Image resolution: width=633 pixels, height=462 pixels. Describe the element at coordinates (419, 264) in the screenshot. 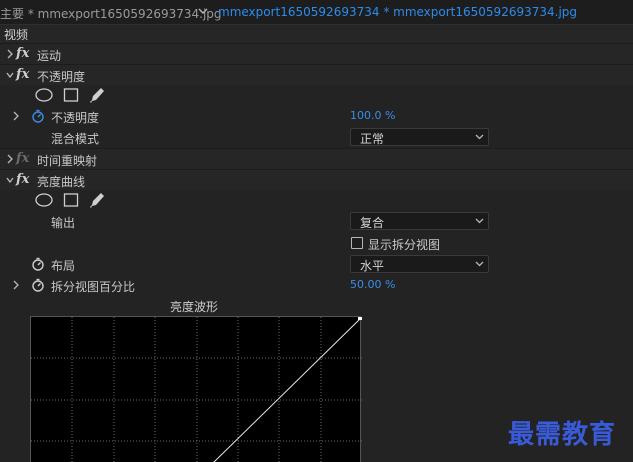

I see `layout-dropdown: 水平` at that location.